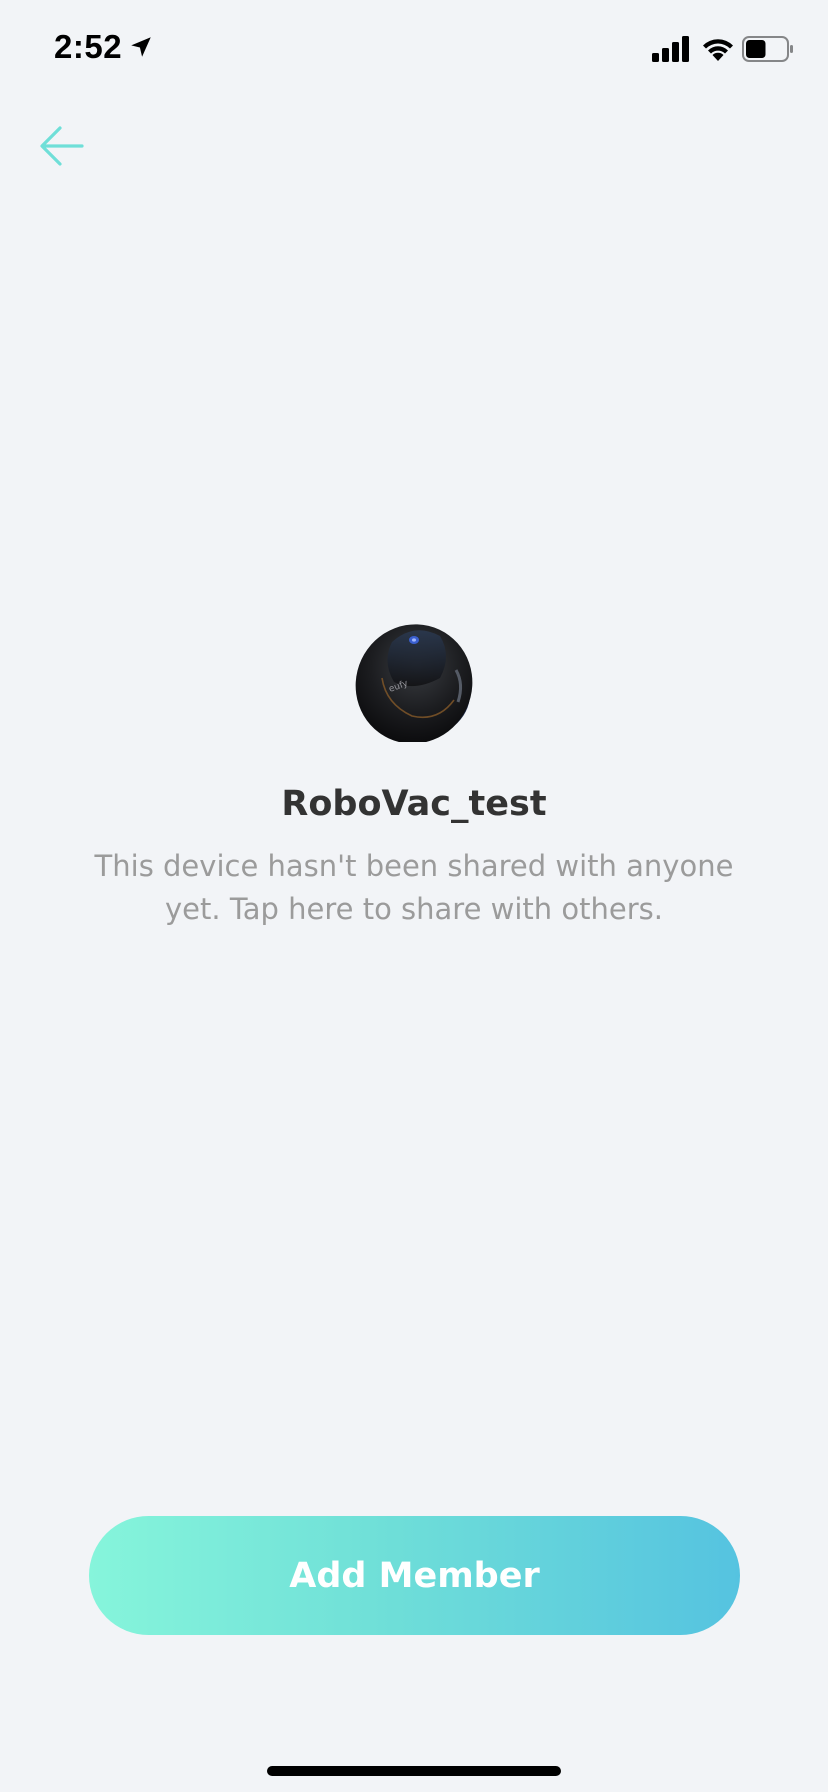 The image size is (828, 1792). I want to click on home-indicator, so click(414, 1771).